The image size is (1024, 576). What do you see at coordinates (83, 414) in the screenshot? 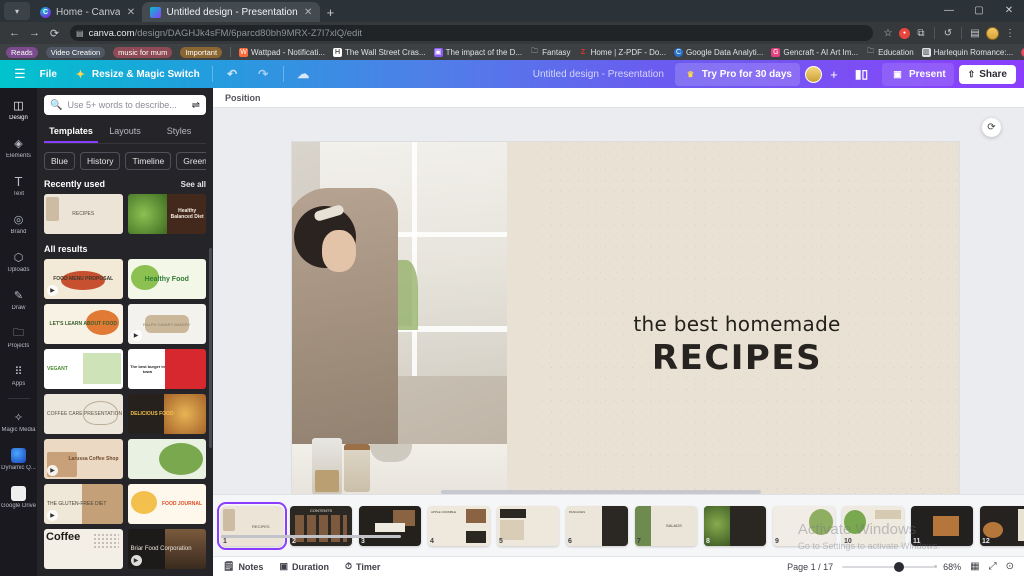
I see `template-thumb: COFFEE CARE PRESENTATION` at bounding box center [83, 414].